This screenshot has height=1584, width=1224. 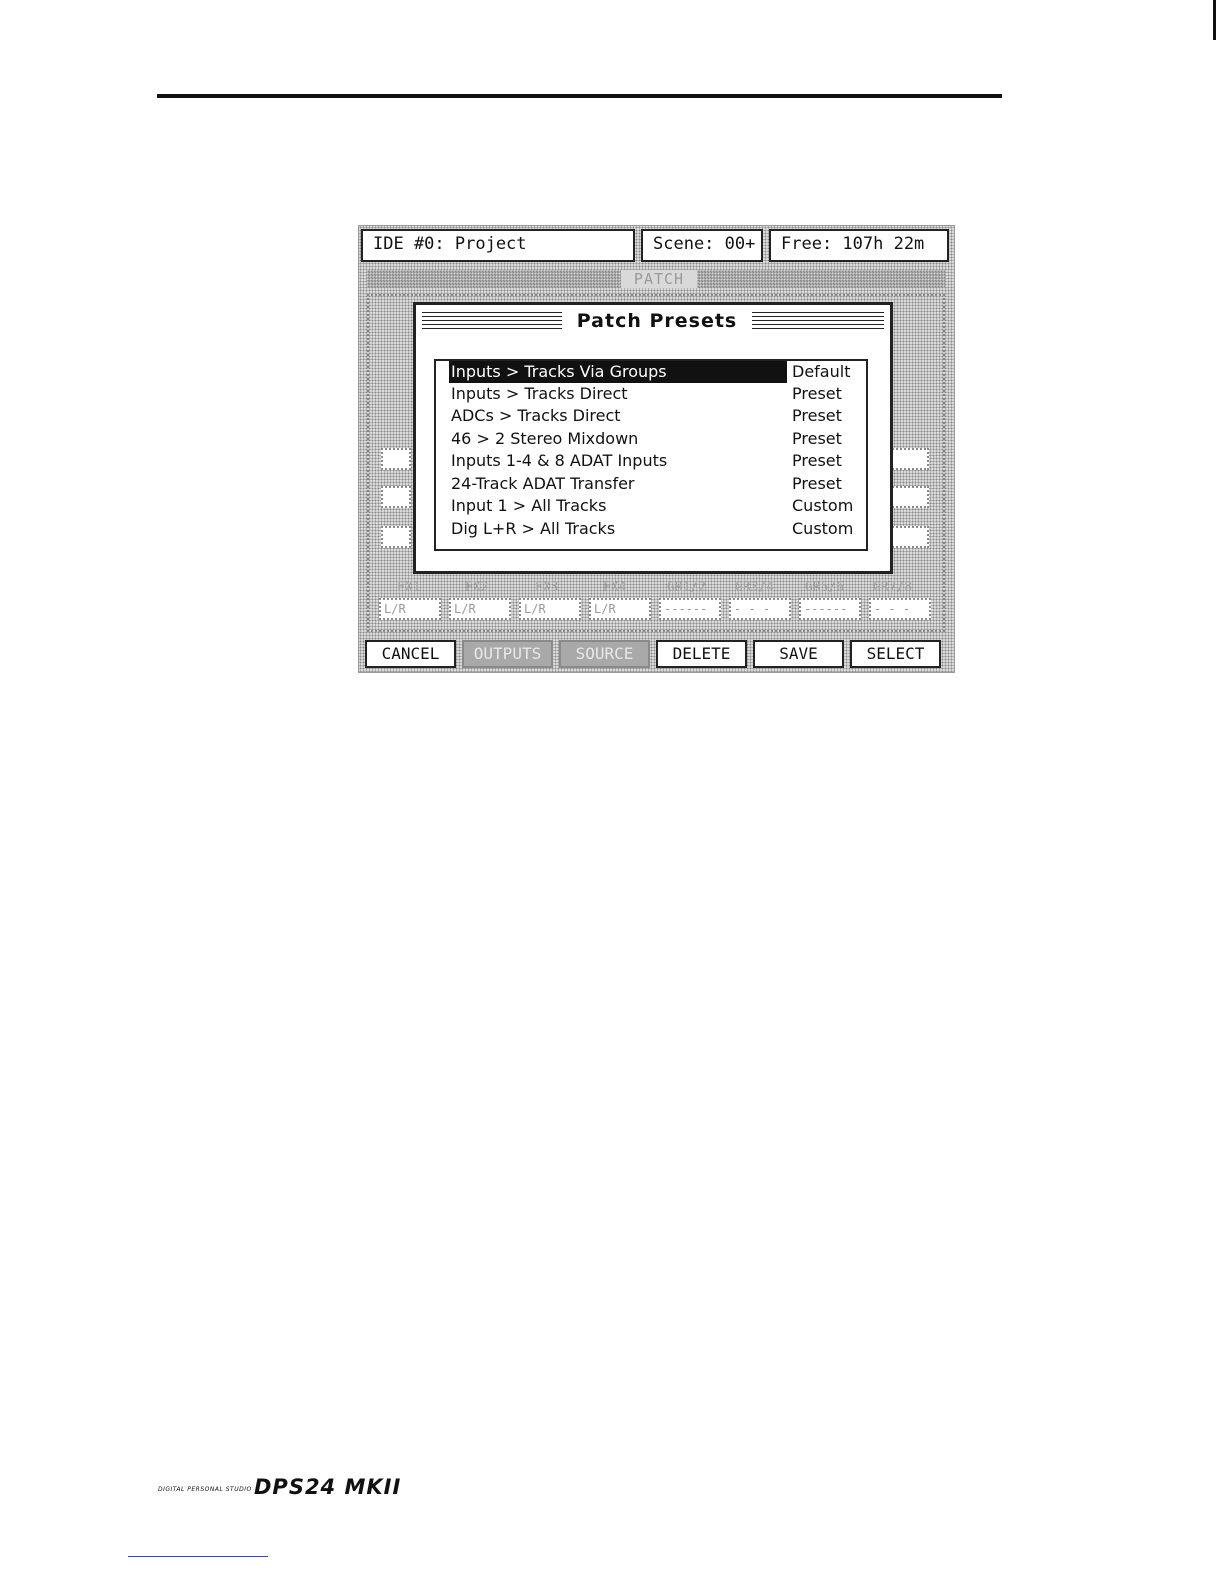 I want to click on cancel-button: CANCEL, so click(x=410, y=654).